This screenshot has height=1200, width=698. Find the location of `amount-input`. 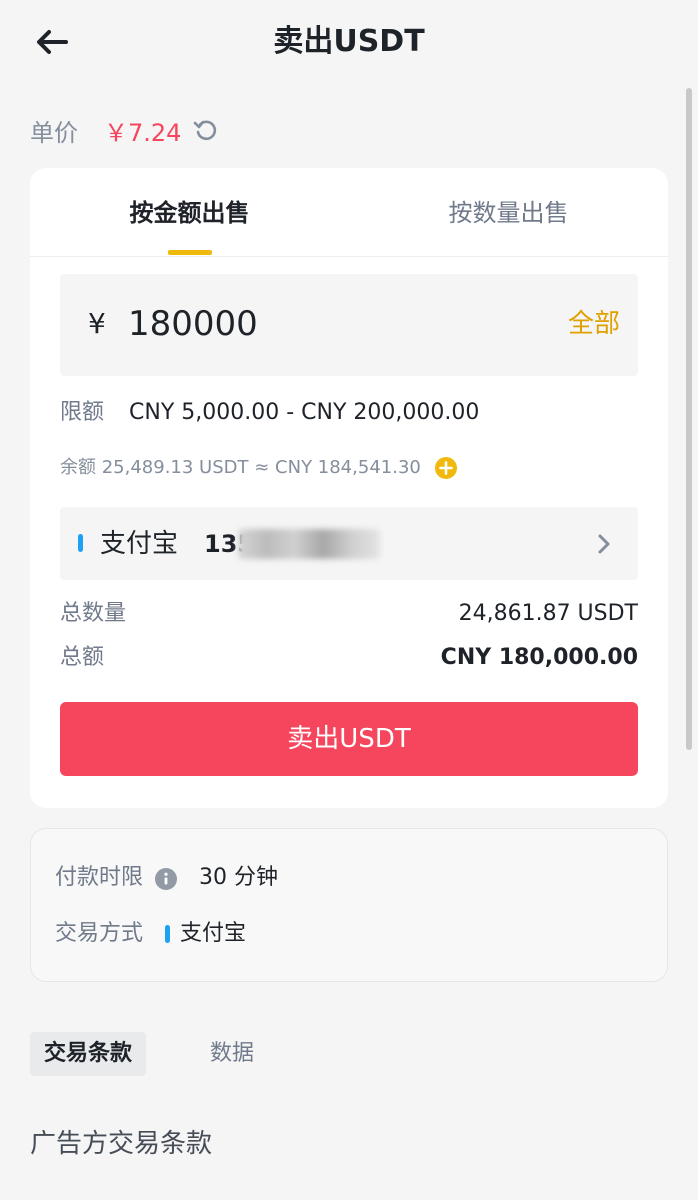

amount-input is located at coordinates (308, 324).